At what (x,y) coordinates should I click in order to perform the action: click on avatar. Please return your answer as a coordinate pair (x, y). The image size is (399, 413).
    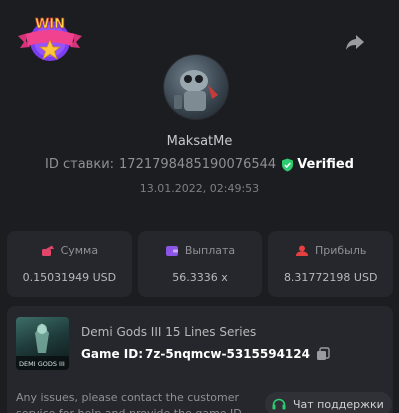
    Looking at the image, I should click on (196, 87).